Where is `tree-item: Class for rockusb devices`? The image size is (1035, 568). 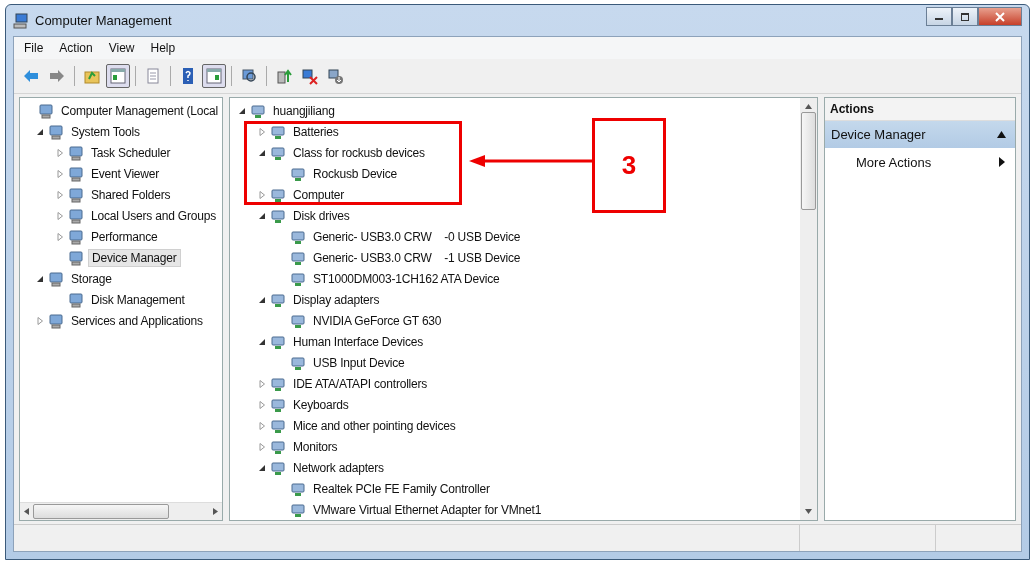 tree-item: Class for rockusb devices is located at coordinates (359, 152).